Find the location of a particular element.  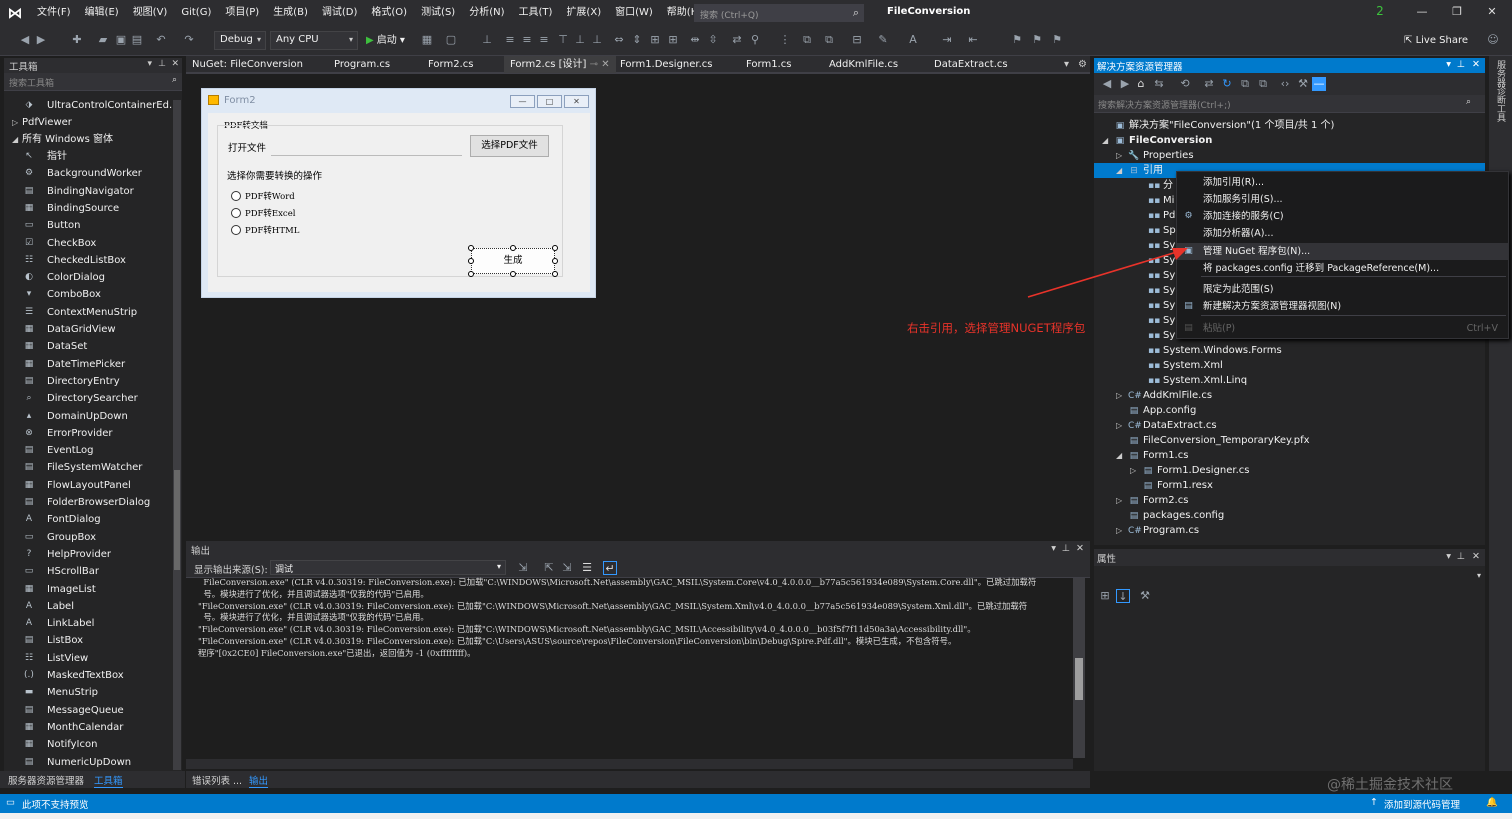

tab-addkmlfile: AddKmlFile.cs is located at coordinates (863, 64).